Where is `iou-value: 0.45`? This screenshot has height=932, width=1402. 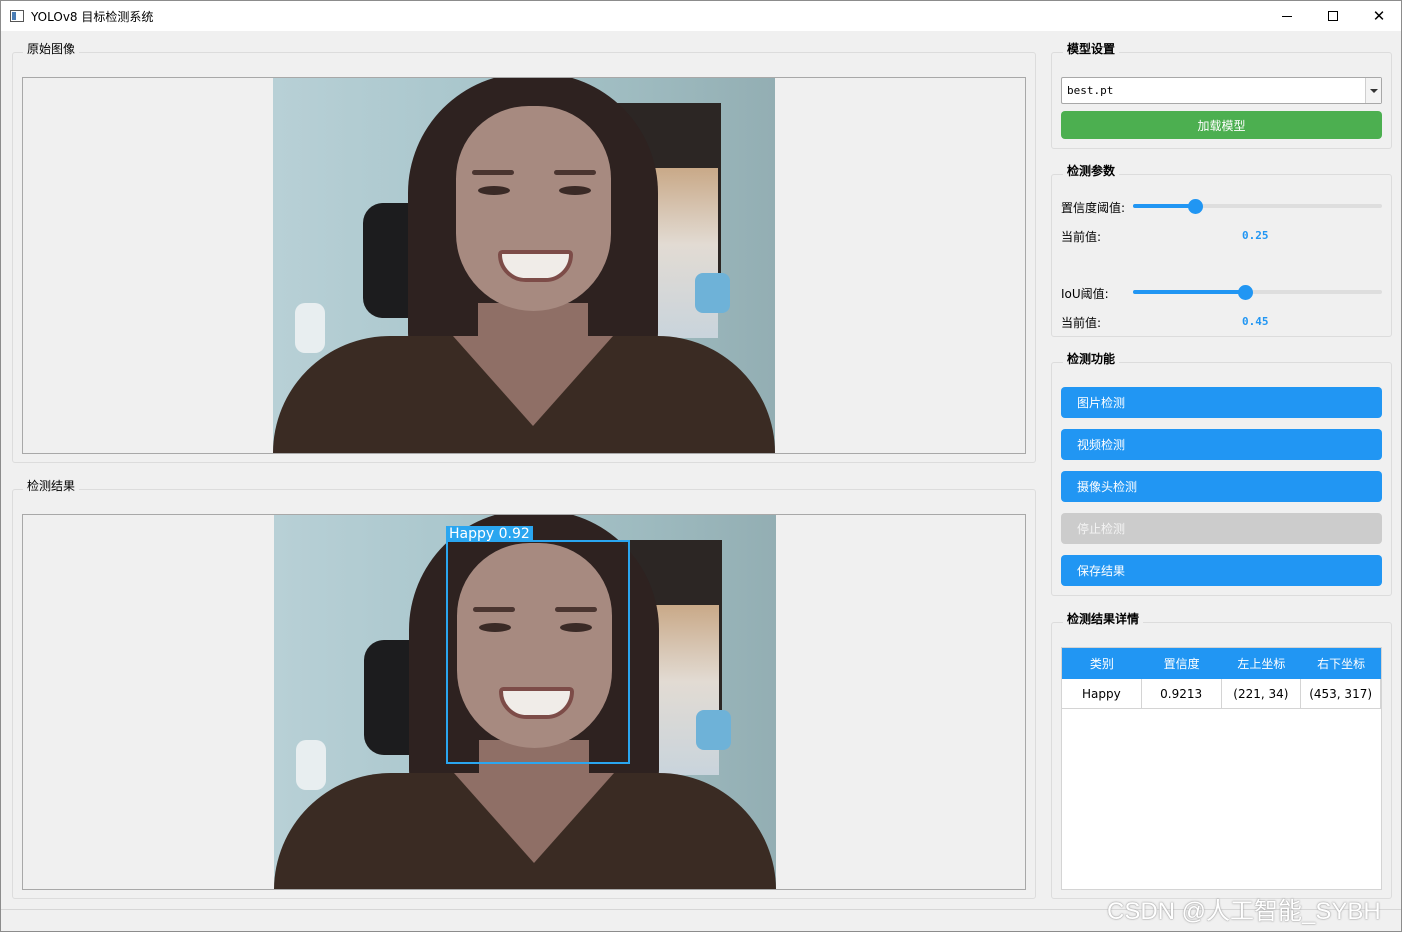
iou-value: 0.45 is located at coordinates (1255, 321).